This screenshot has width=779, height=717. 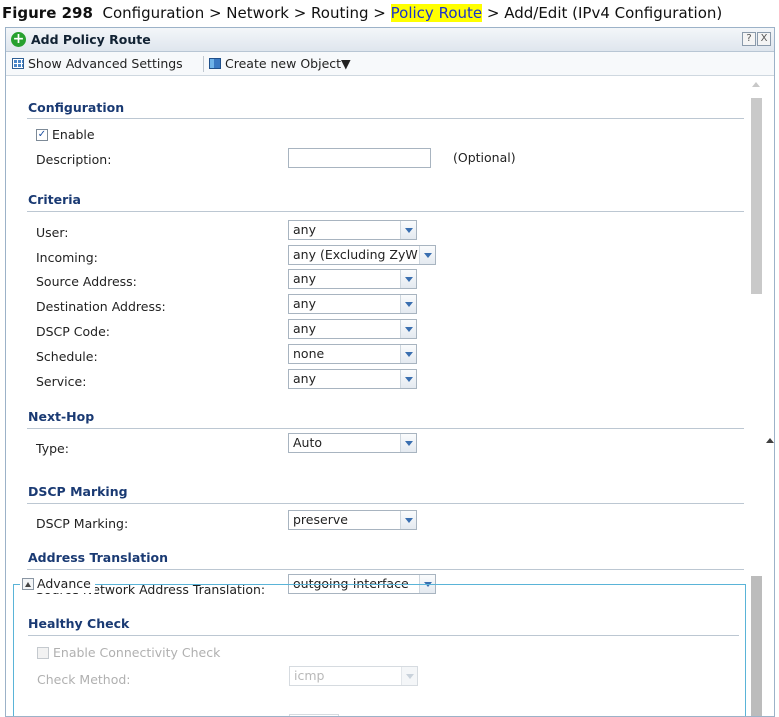 What do you see at coordinates (52, 232) in the screenshot?
I see `user-label: User:` at bounding box center [52, 232].